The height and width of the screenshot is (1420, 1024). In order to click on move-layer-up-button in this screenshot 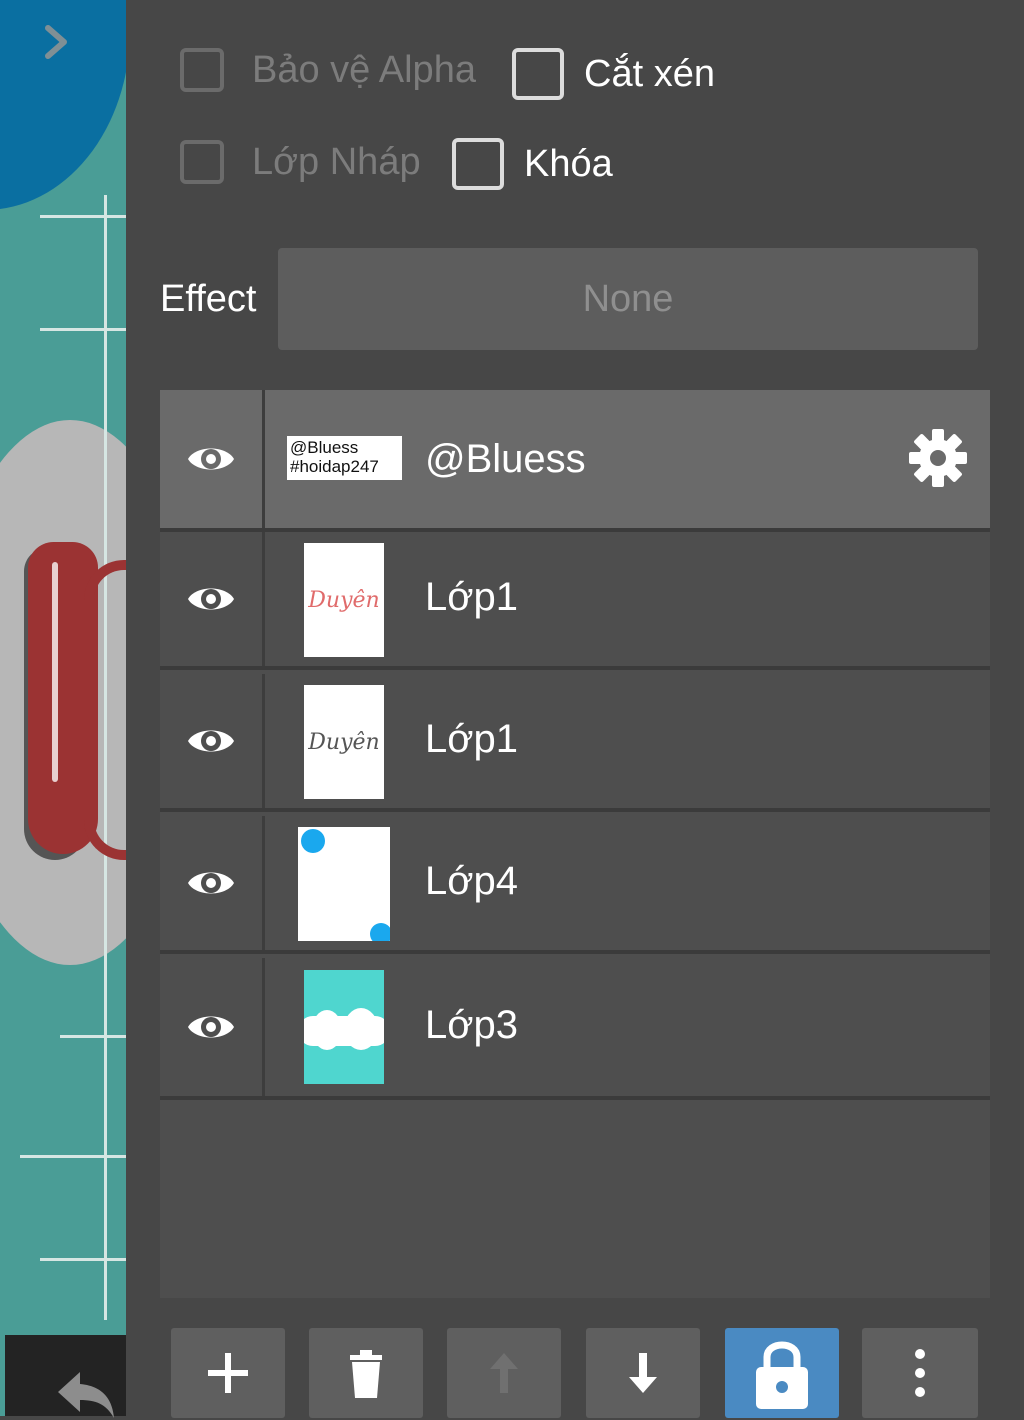, I will do `click(504, 1373)`.